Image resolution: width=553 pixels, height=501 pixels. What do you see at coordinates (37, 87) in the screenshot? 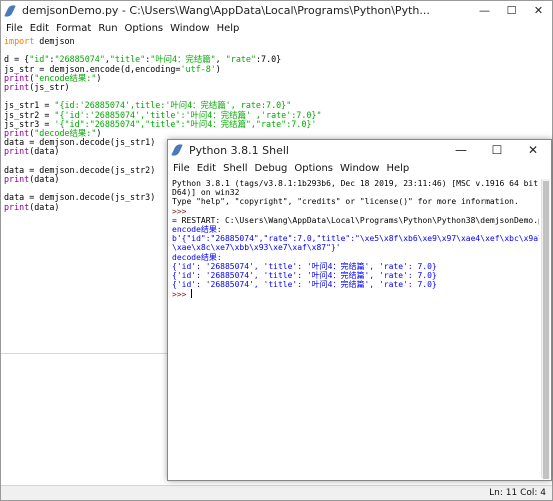
I see `code-line: print(js_str)` at bounding box center [37, 87].